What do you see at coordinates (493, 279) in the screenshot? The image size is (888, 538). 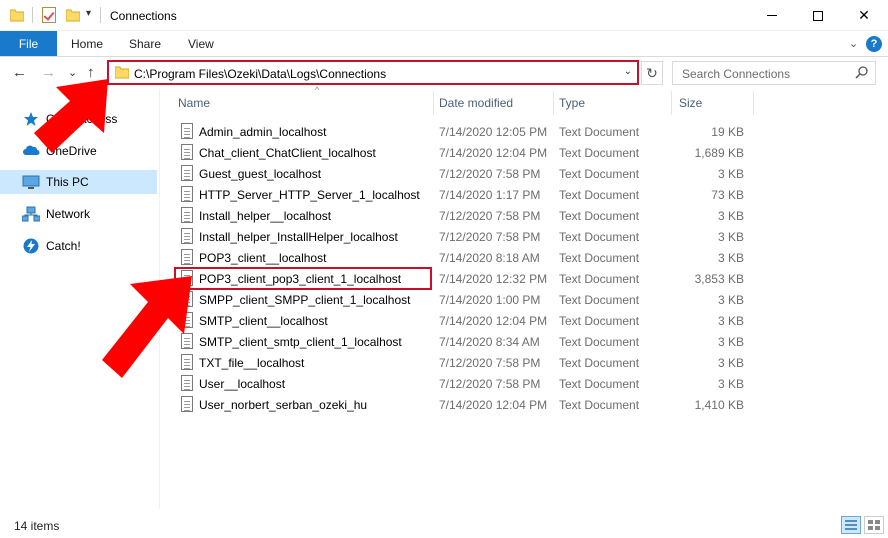 I see `file-date: 7/14/2020 12:32 PM` at bounding box center [493, 279].